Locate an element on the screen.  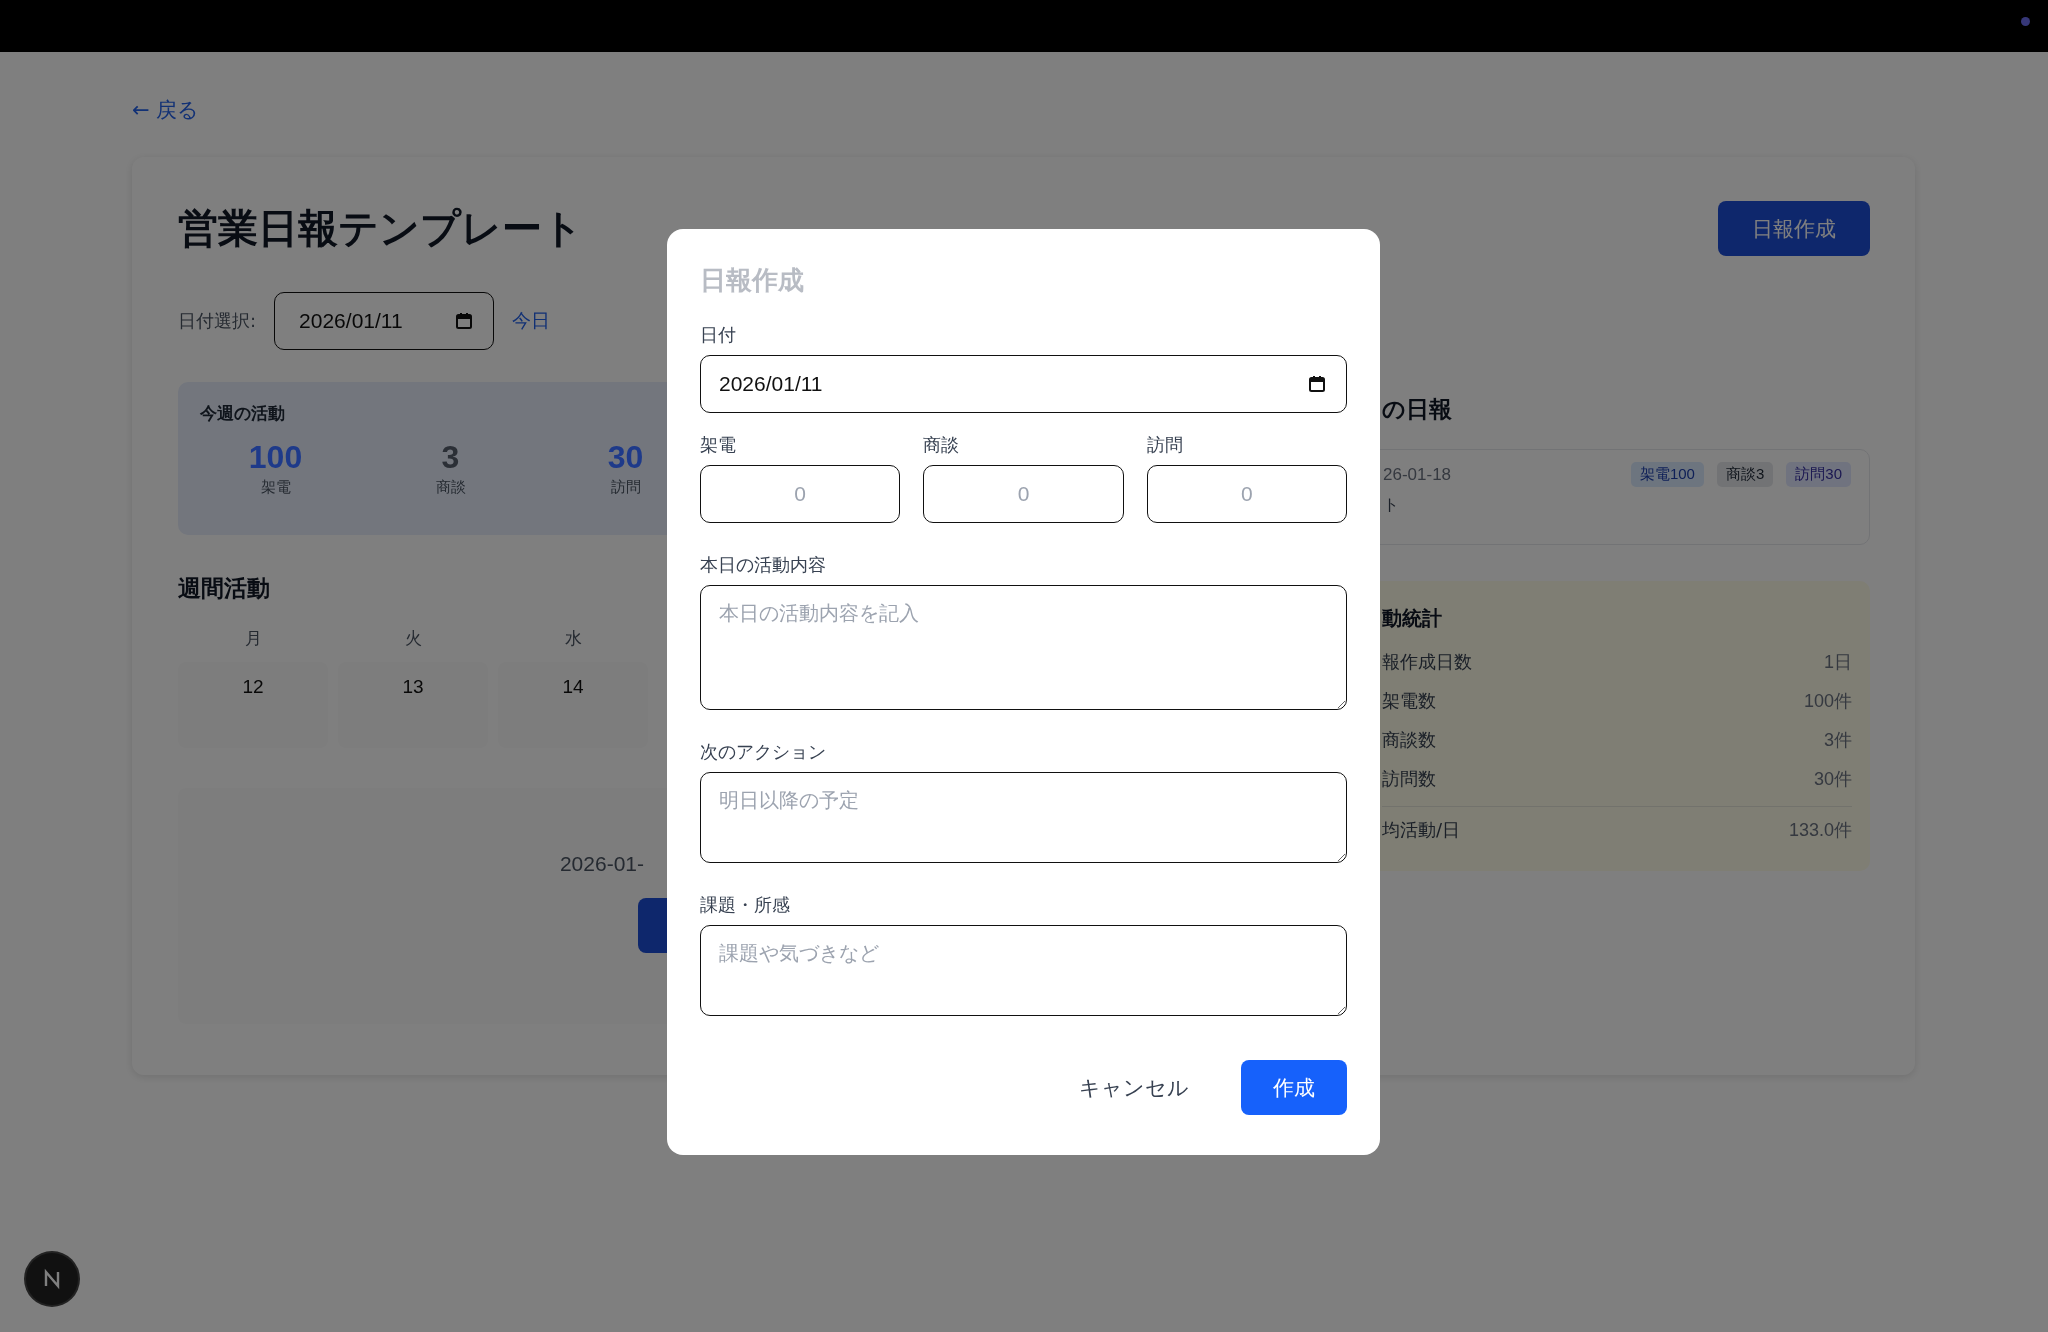
weekday-label: 水 is located at coordinates (573, 638).